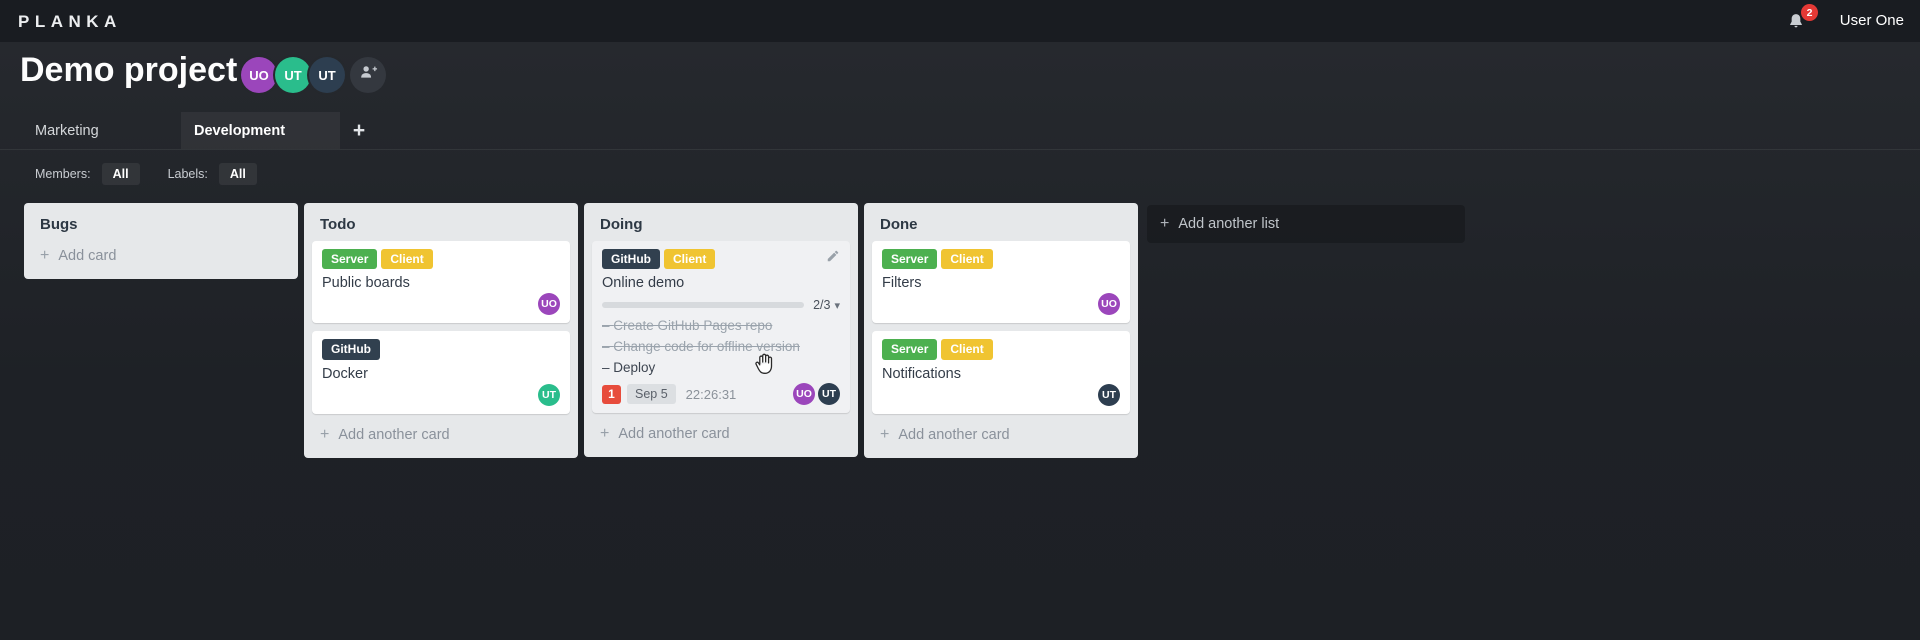 This screenshot has width=1920, height=640. I want to click on card-title: Docker, so click(345, 373).